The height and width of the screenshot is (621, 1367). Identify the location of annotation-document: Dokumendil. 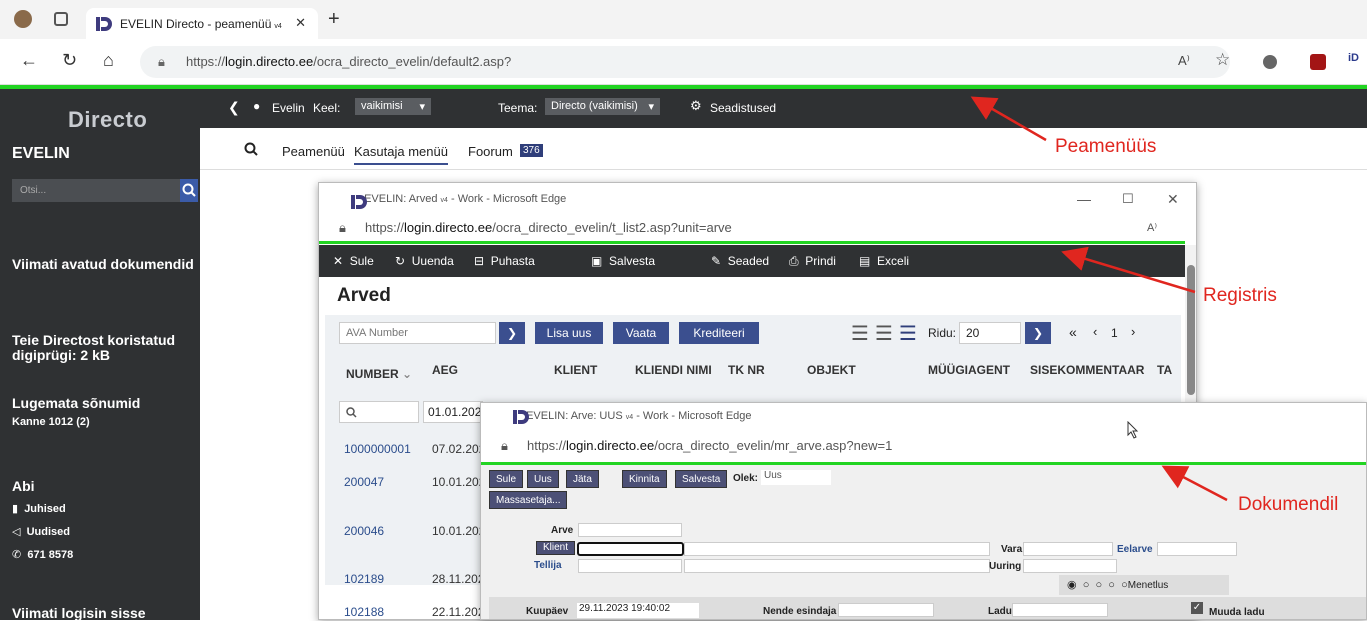
(1288, 504).